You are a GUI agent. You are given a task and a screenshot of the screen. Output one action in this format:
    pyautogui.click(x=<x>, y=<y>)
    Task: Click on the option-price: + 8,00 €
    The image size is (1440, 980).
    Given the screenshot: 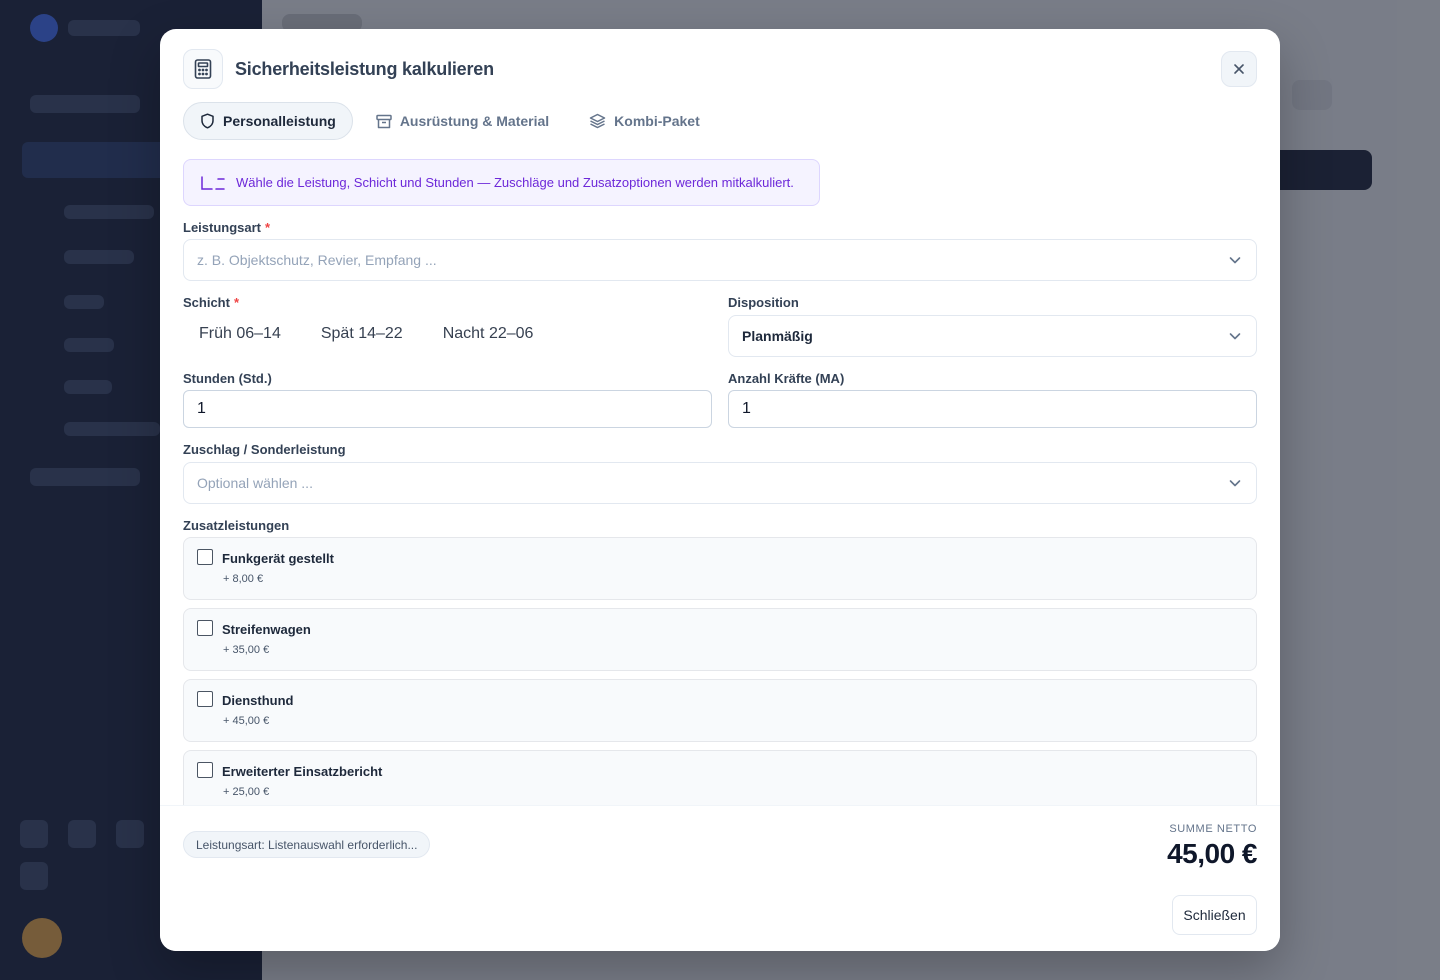 What is the action you would take?
    pyautogui.click(x=243, y=579)
    